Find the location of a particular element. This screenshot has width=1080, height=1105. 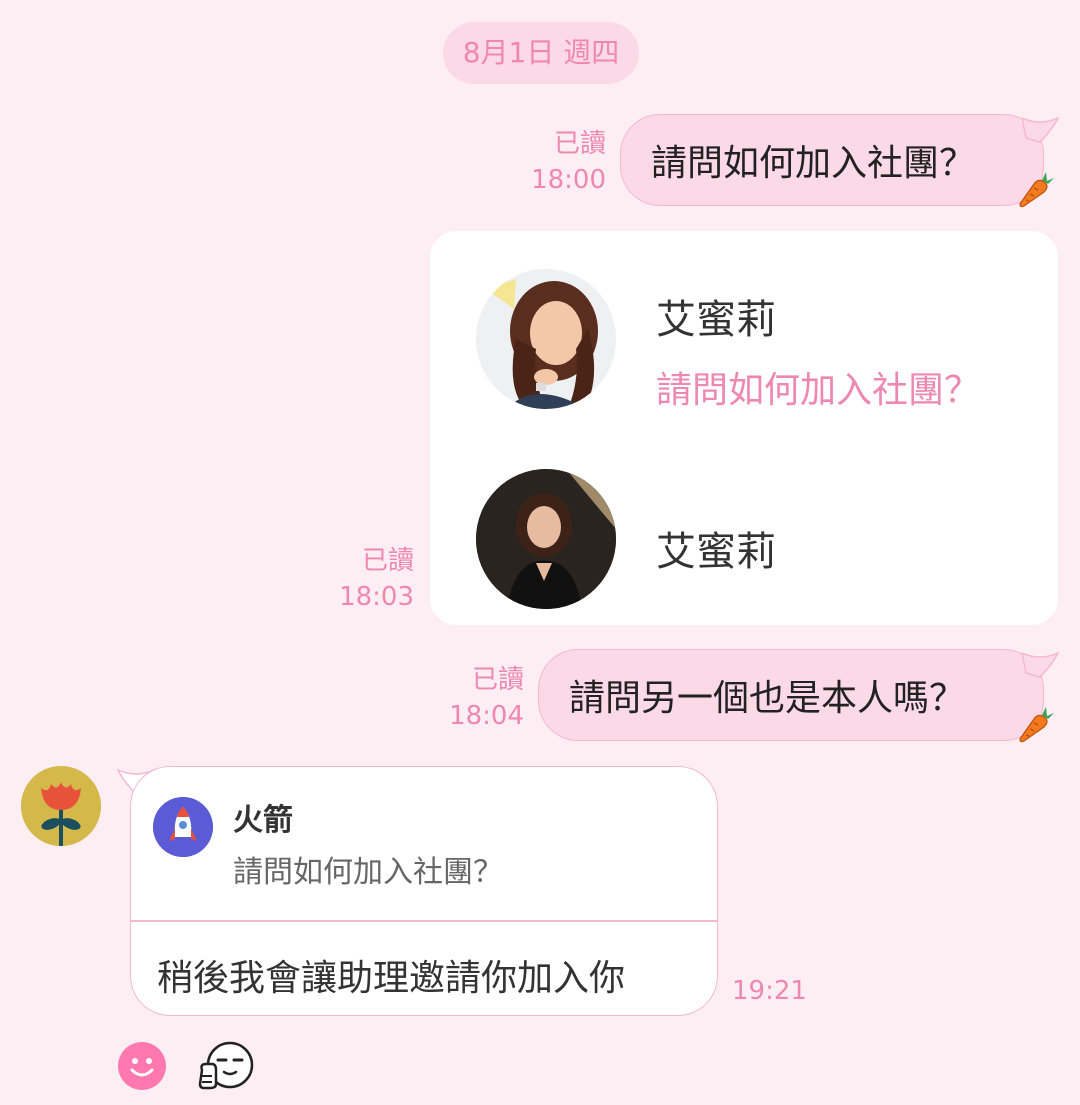

message-text: 請問另一個也是本人嗎？ is located at coordinates (767, 698).